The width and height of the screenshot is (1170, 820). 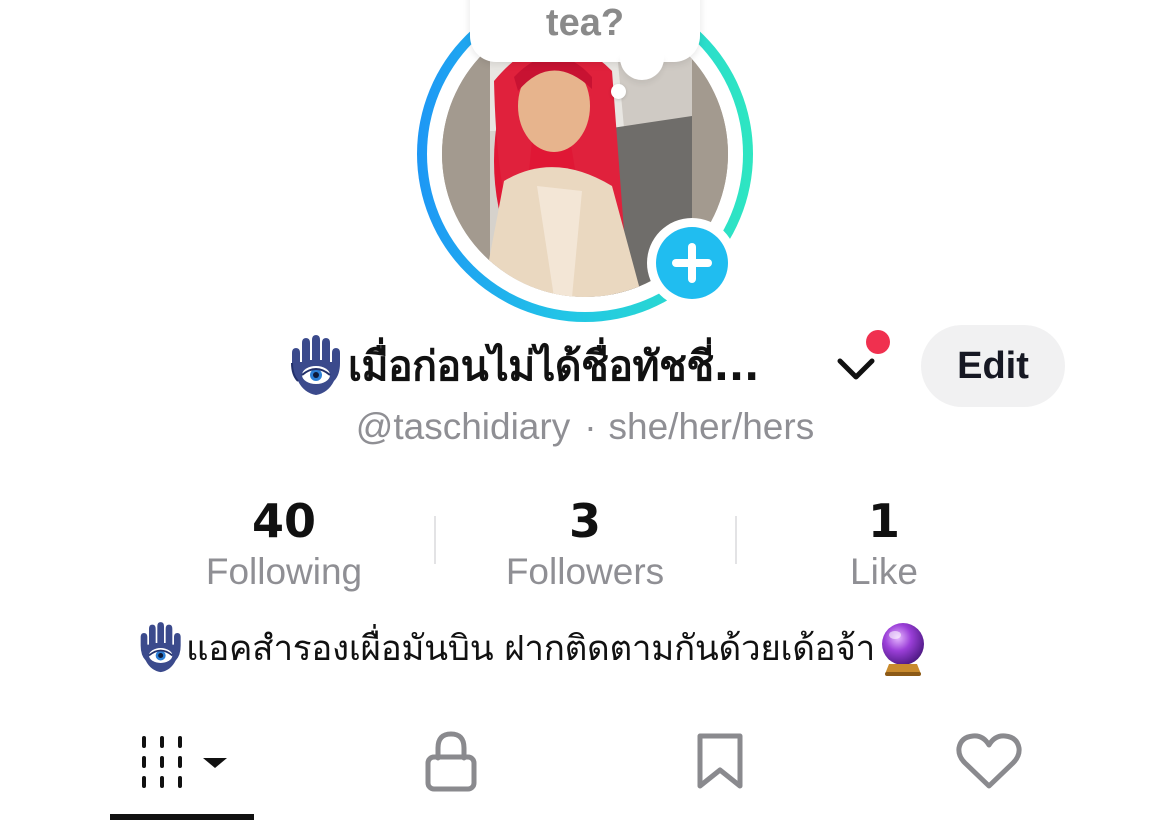 What do you see at coordinates (993, 366) in the screenshot?
I see `edit-profile-button: Edit` at bounding box center [993, 366].